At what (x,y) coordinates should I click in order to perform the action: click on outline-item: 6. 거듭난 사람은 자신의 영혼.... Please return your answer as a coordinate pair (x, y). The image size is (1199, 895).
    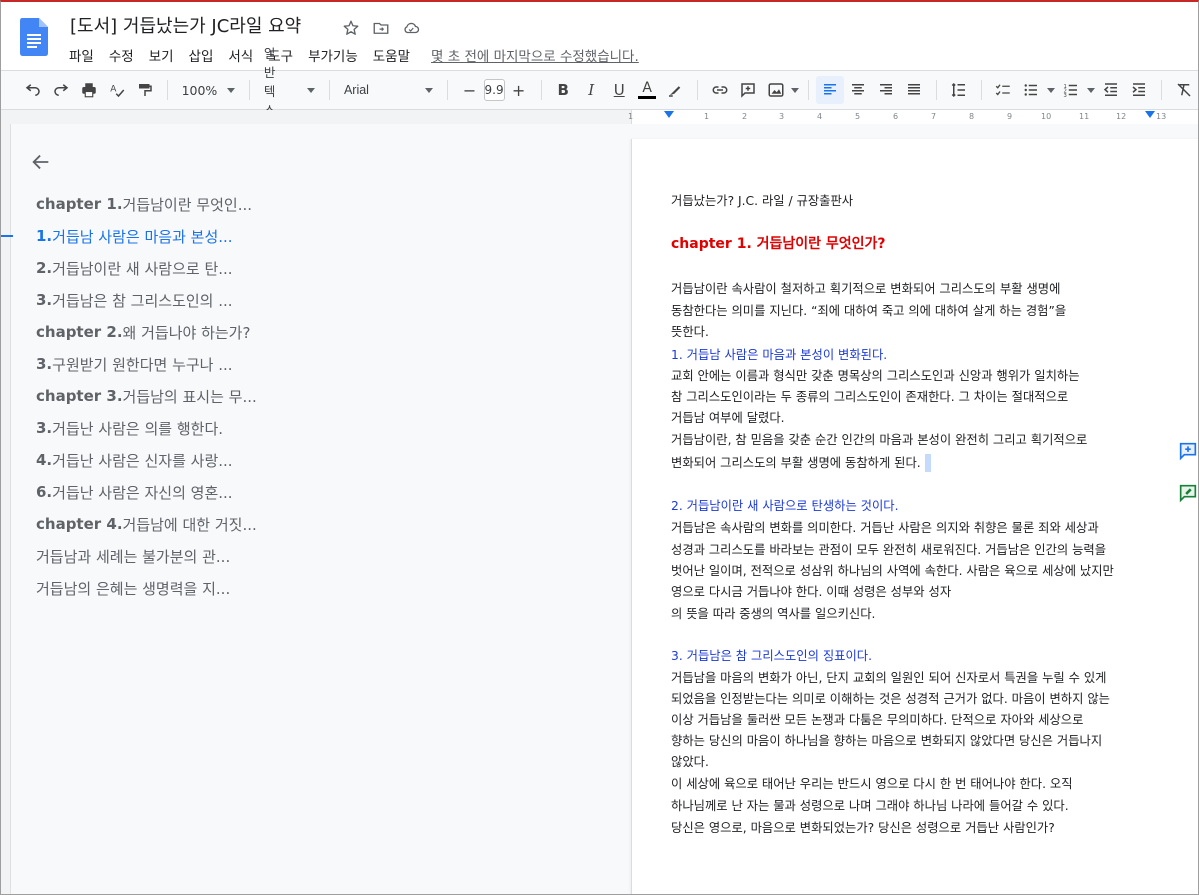
    Looking at the image, I should click on (311, 492).